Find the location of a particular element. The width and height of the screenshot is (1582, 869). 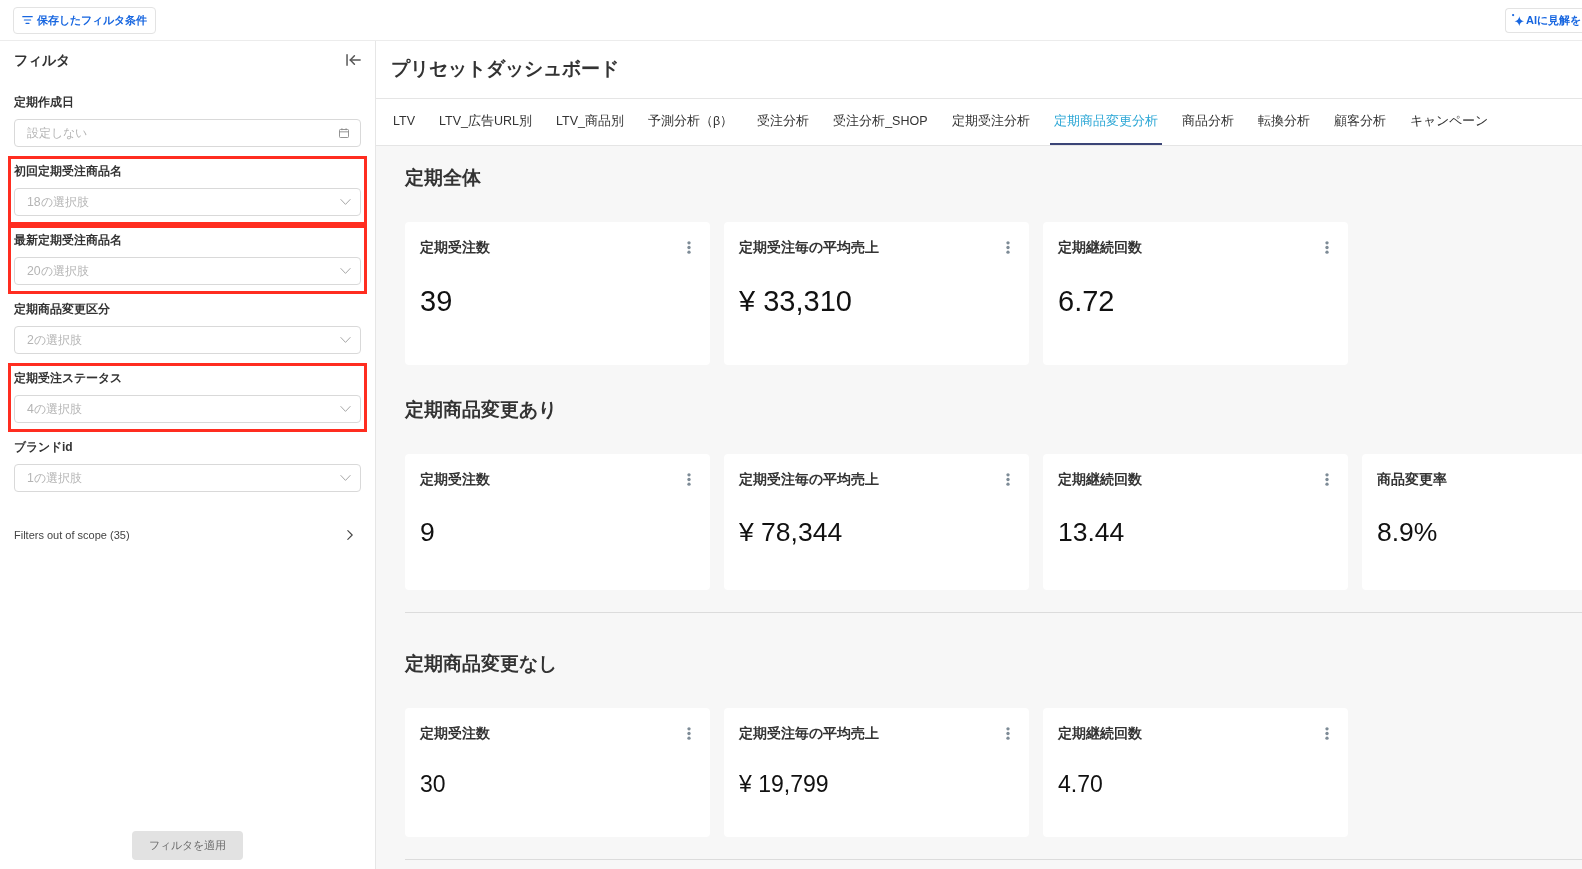

select-field: 18の選択肢 is located at coordinates (187, 202).